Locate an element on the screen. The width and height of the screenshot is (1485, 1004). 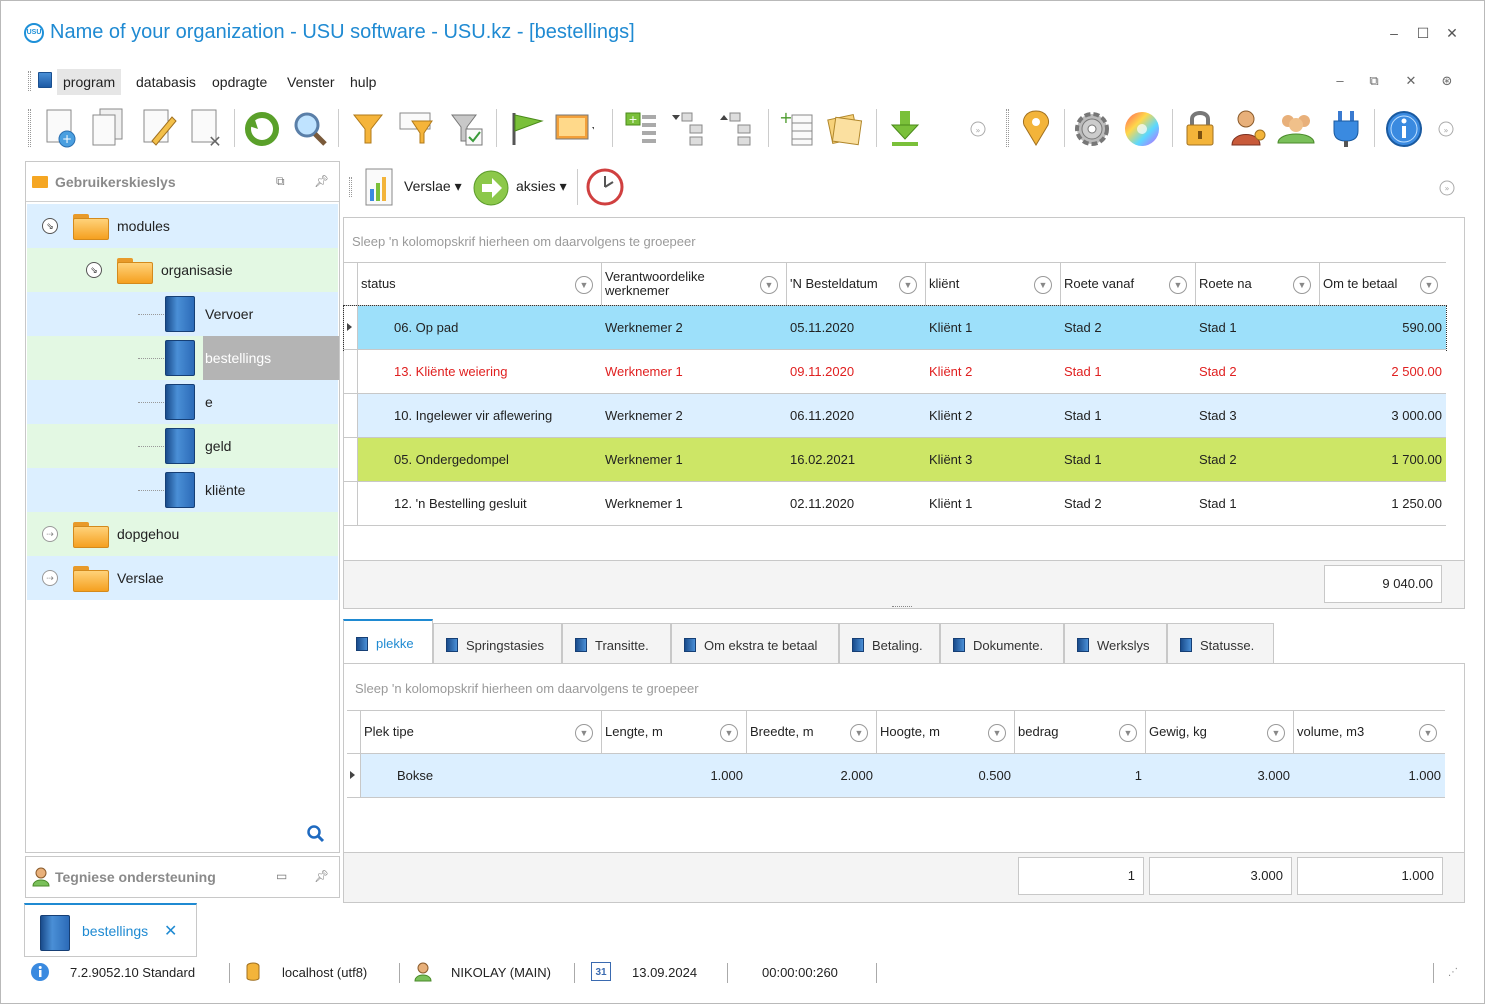
resize-grip-icon: ⋰ is located at coordinates (1453, 972).